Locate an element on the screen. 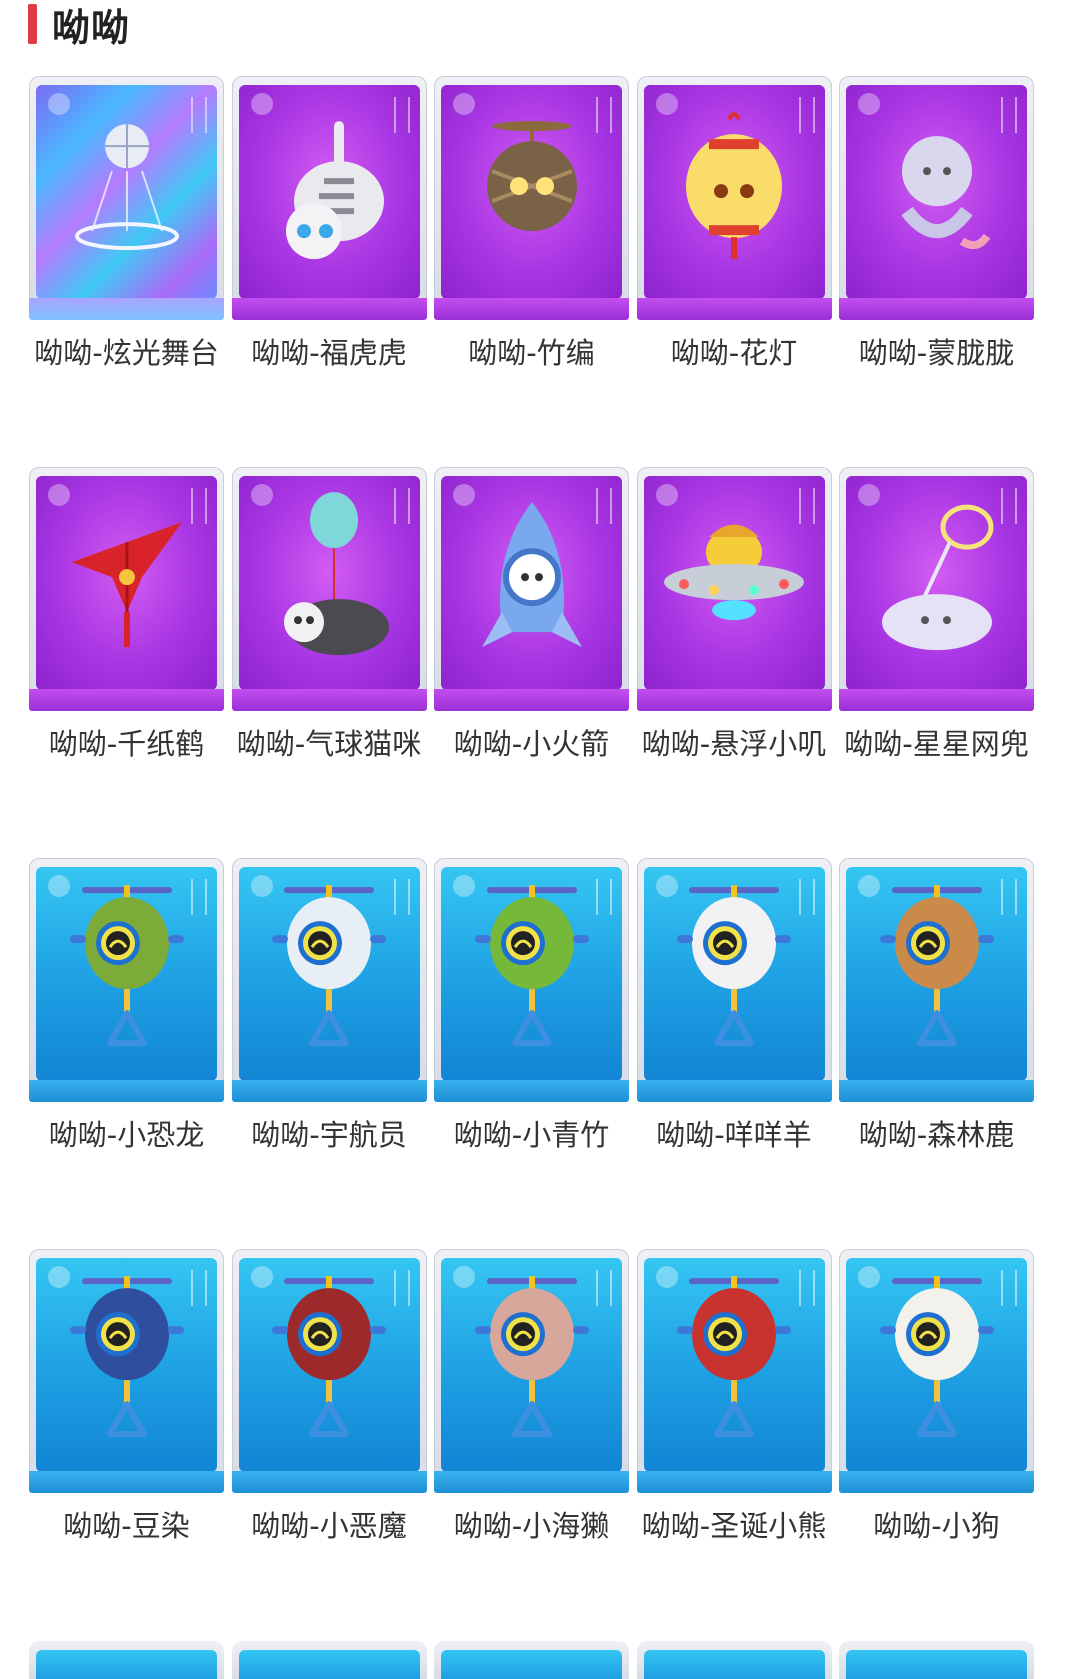  item-label: 呦呦-福虎虎 is located at coordinates (329, 353).